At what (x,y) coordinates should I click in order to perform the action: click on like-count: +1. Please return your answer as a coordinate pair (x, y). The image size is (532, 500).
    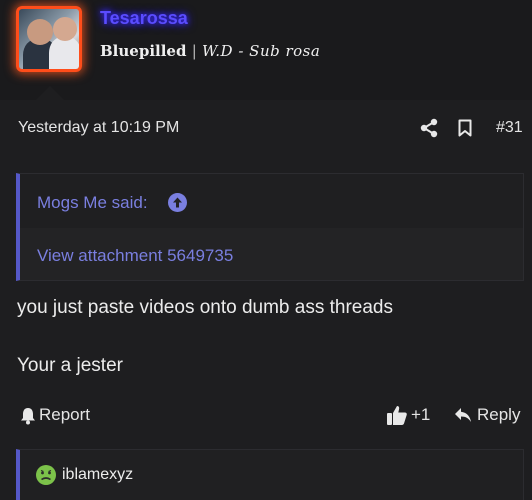
    Looking at the image, I should click on (421, 414).